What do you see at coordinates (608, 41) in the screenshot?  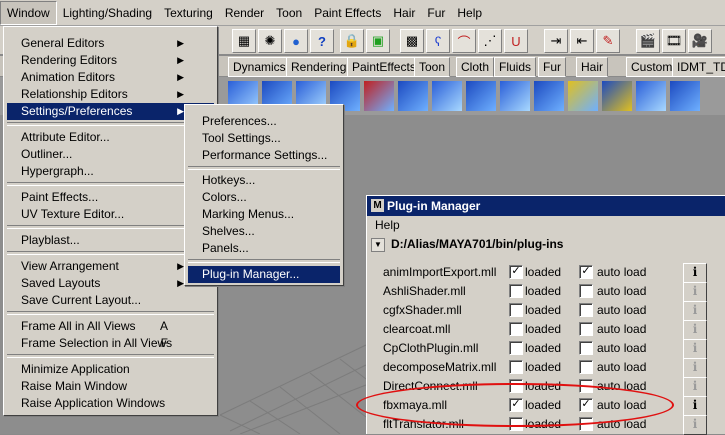 I see `construction-history-icon: ✎` at bounding box center [608, 41].